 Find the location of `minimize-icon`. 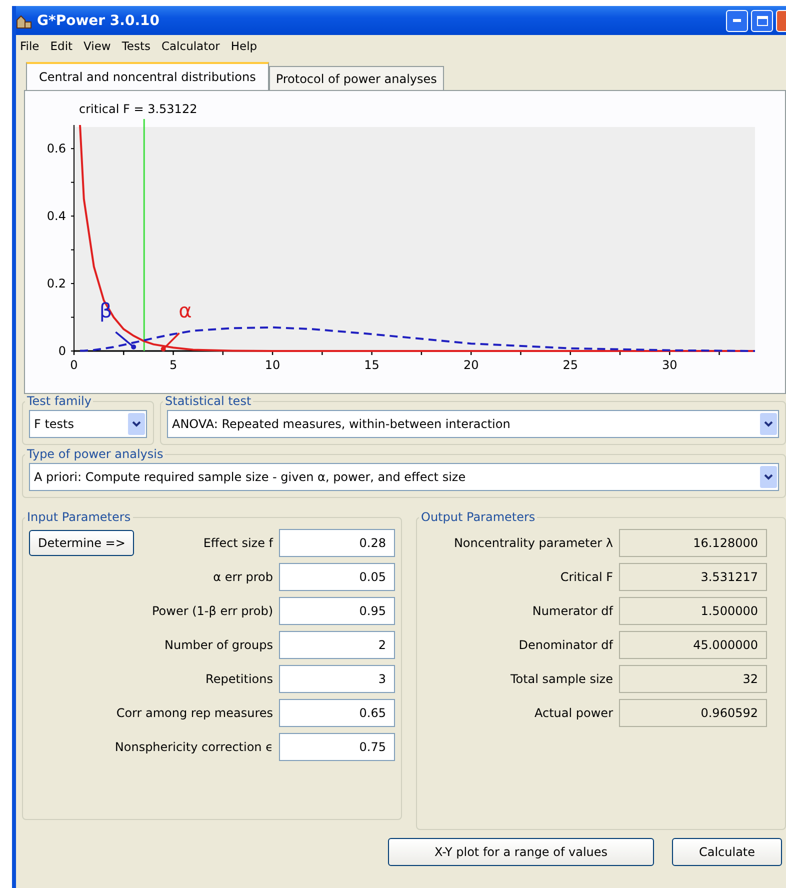

minimize-icon is located at coordinates (737, 20).